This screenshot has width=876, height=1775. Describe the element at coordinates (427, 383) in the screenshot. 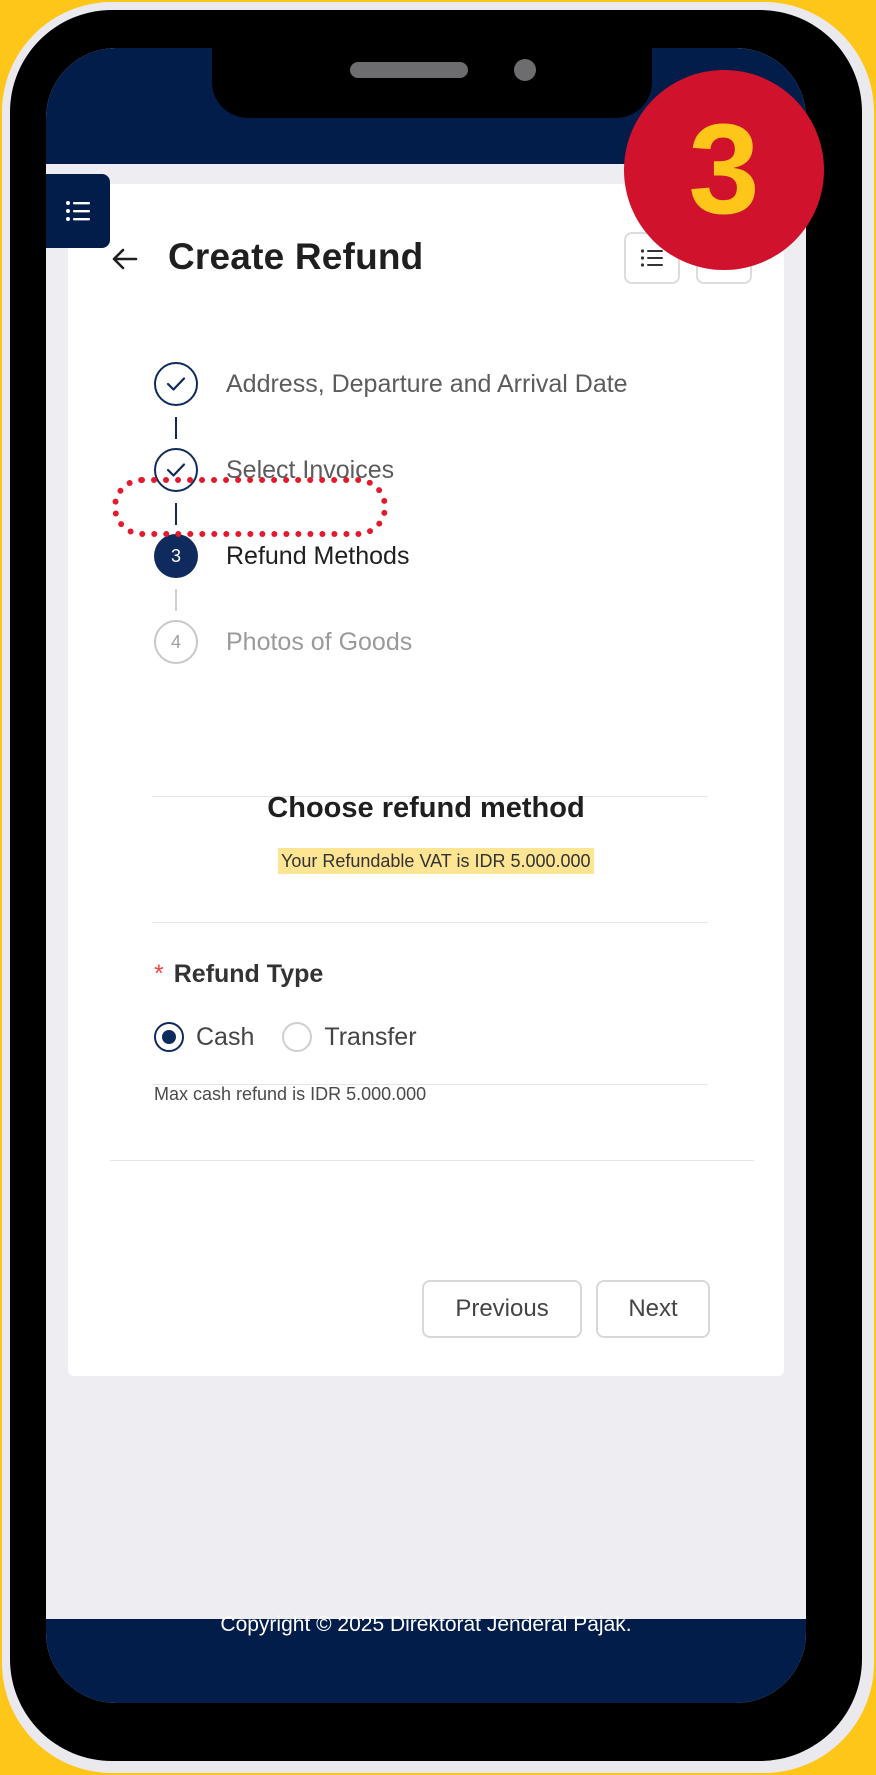

I see `step-label: Address, Departure and Arrival Date` at that location.